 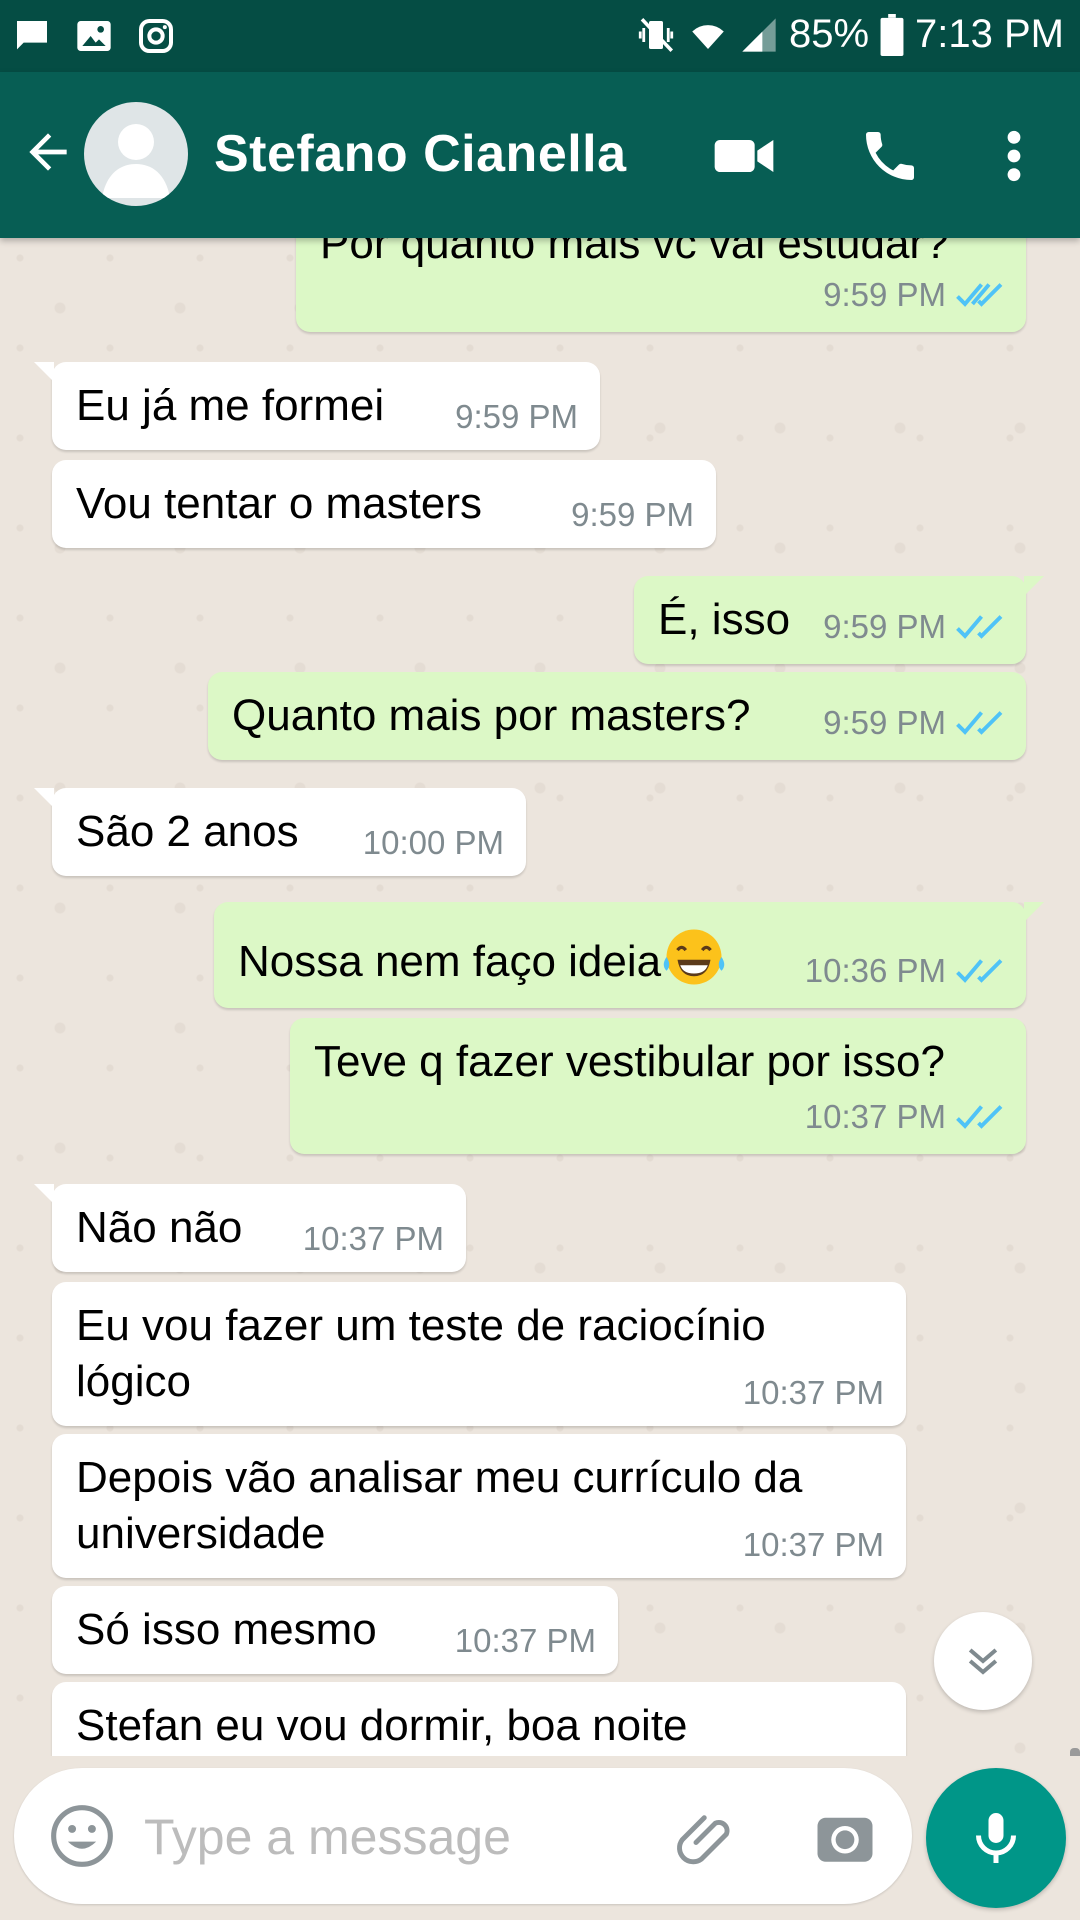 I want to click on message-composer: Type a message, so click(x=463, y=1836).